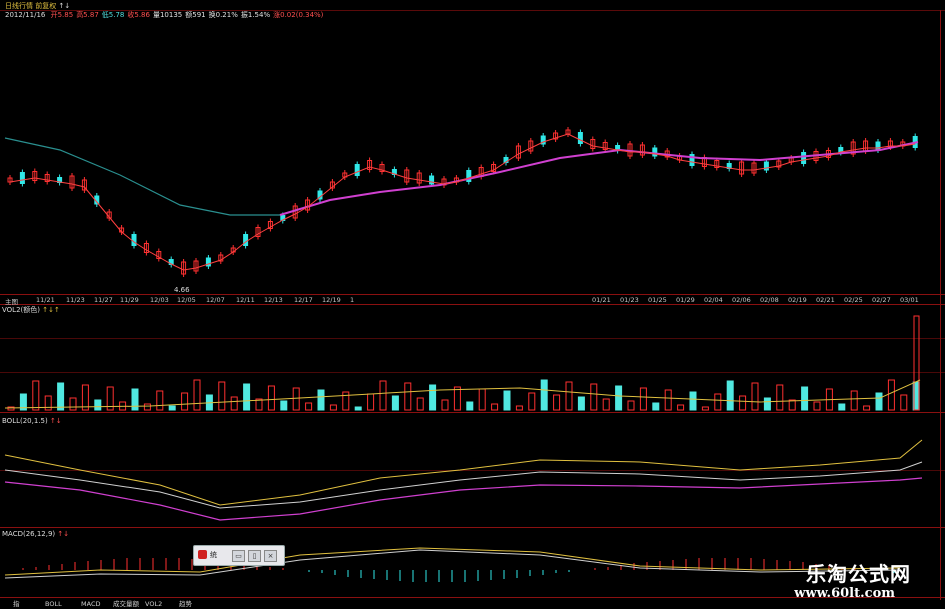 This screenshot has width=945, height=609. I want to click on close-button: ×, so click(270, 556).